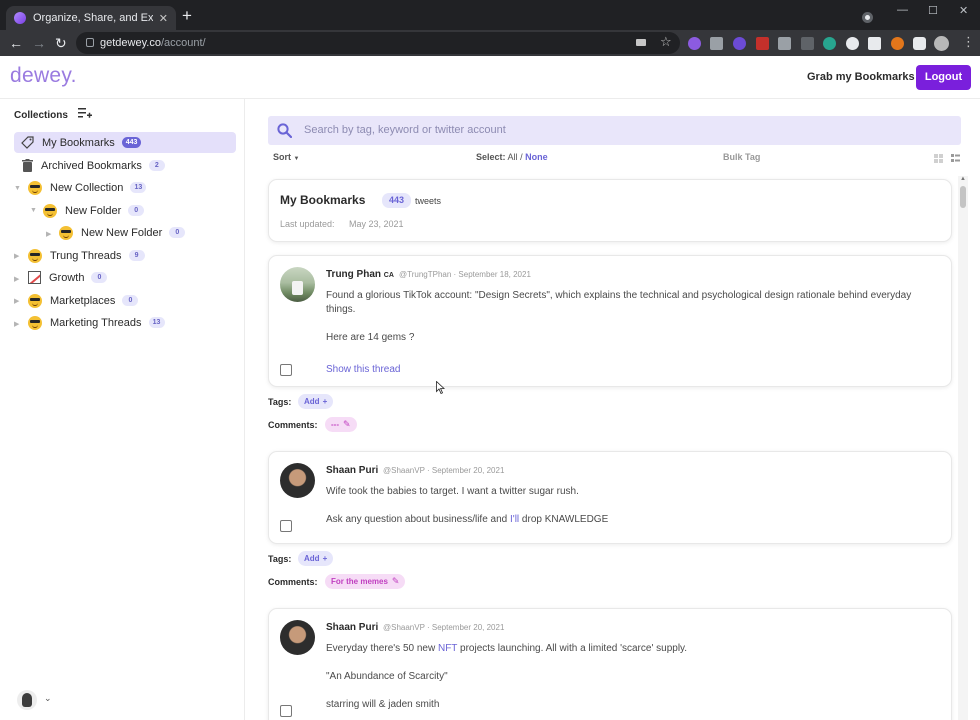 This screenshot has width=980, height=720. I want to click on tag-icon, so click(27, 142).